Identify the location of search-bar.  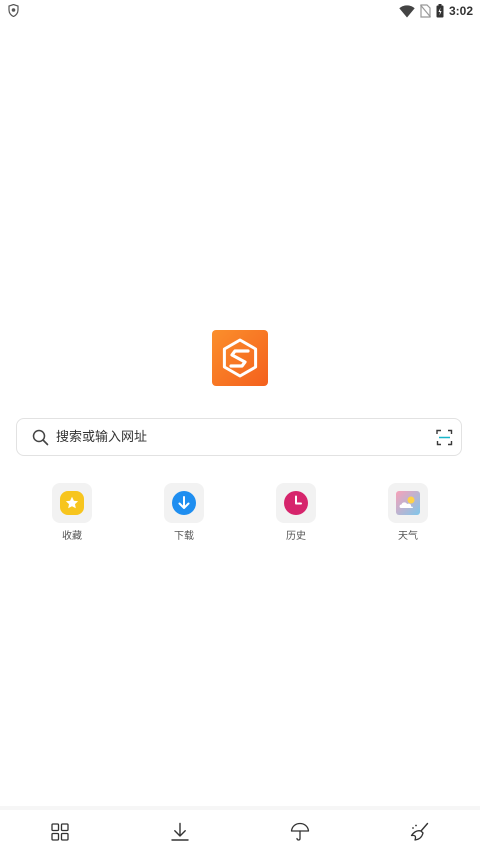
(239, 437).